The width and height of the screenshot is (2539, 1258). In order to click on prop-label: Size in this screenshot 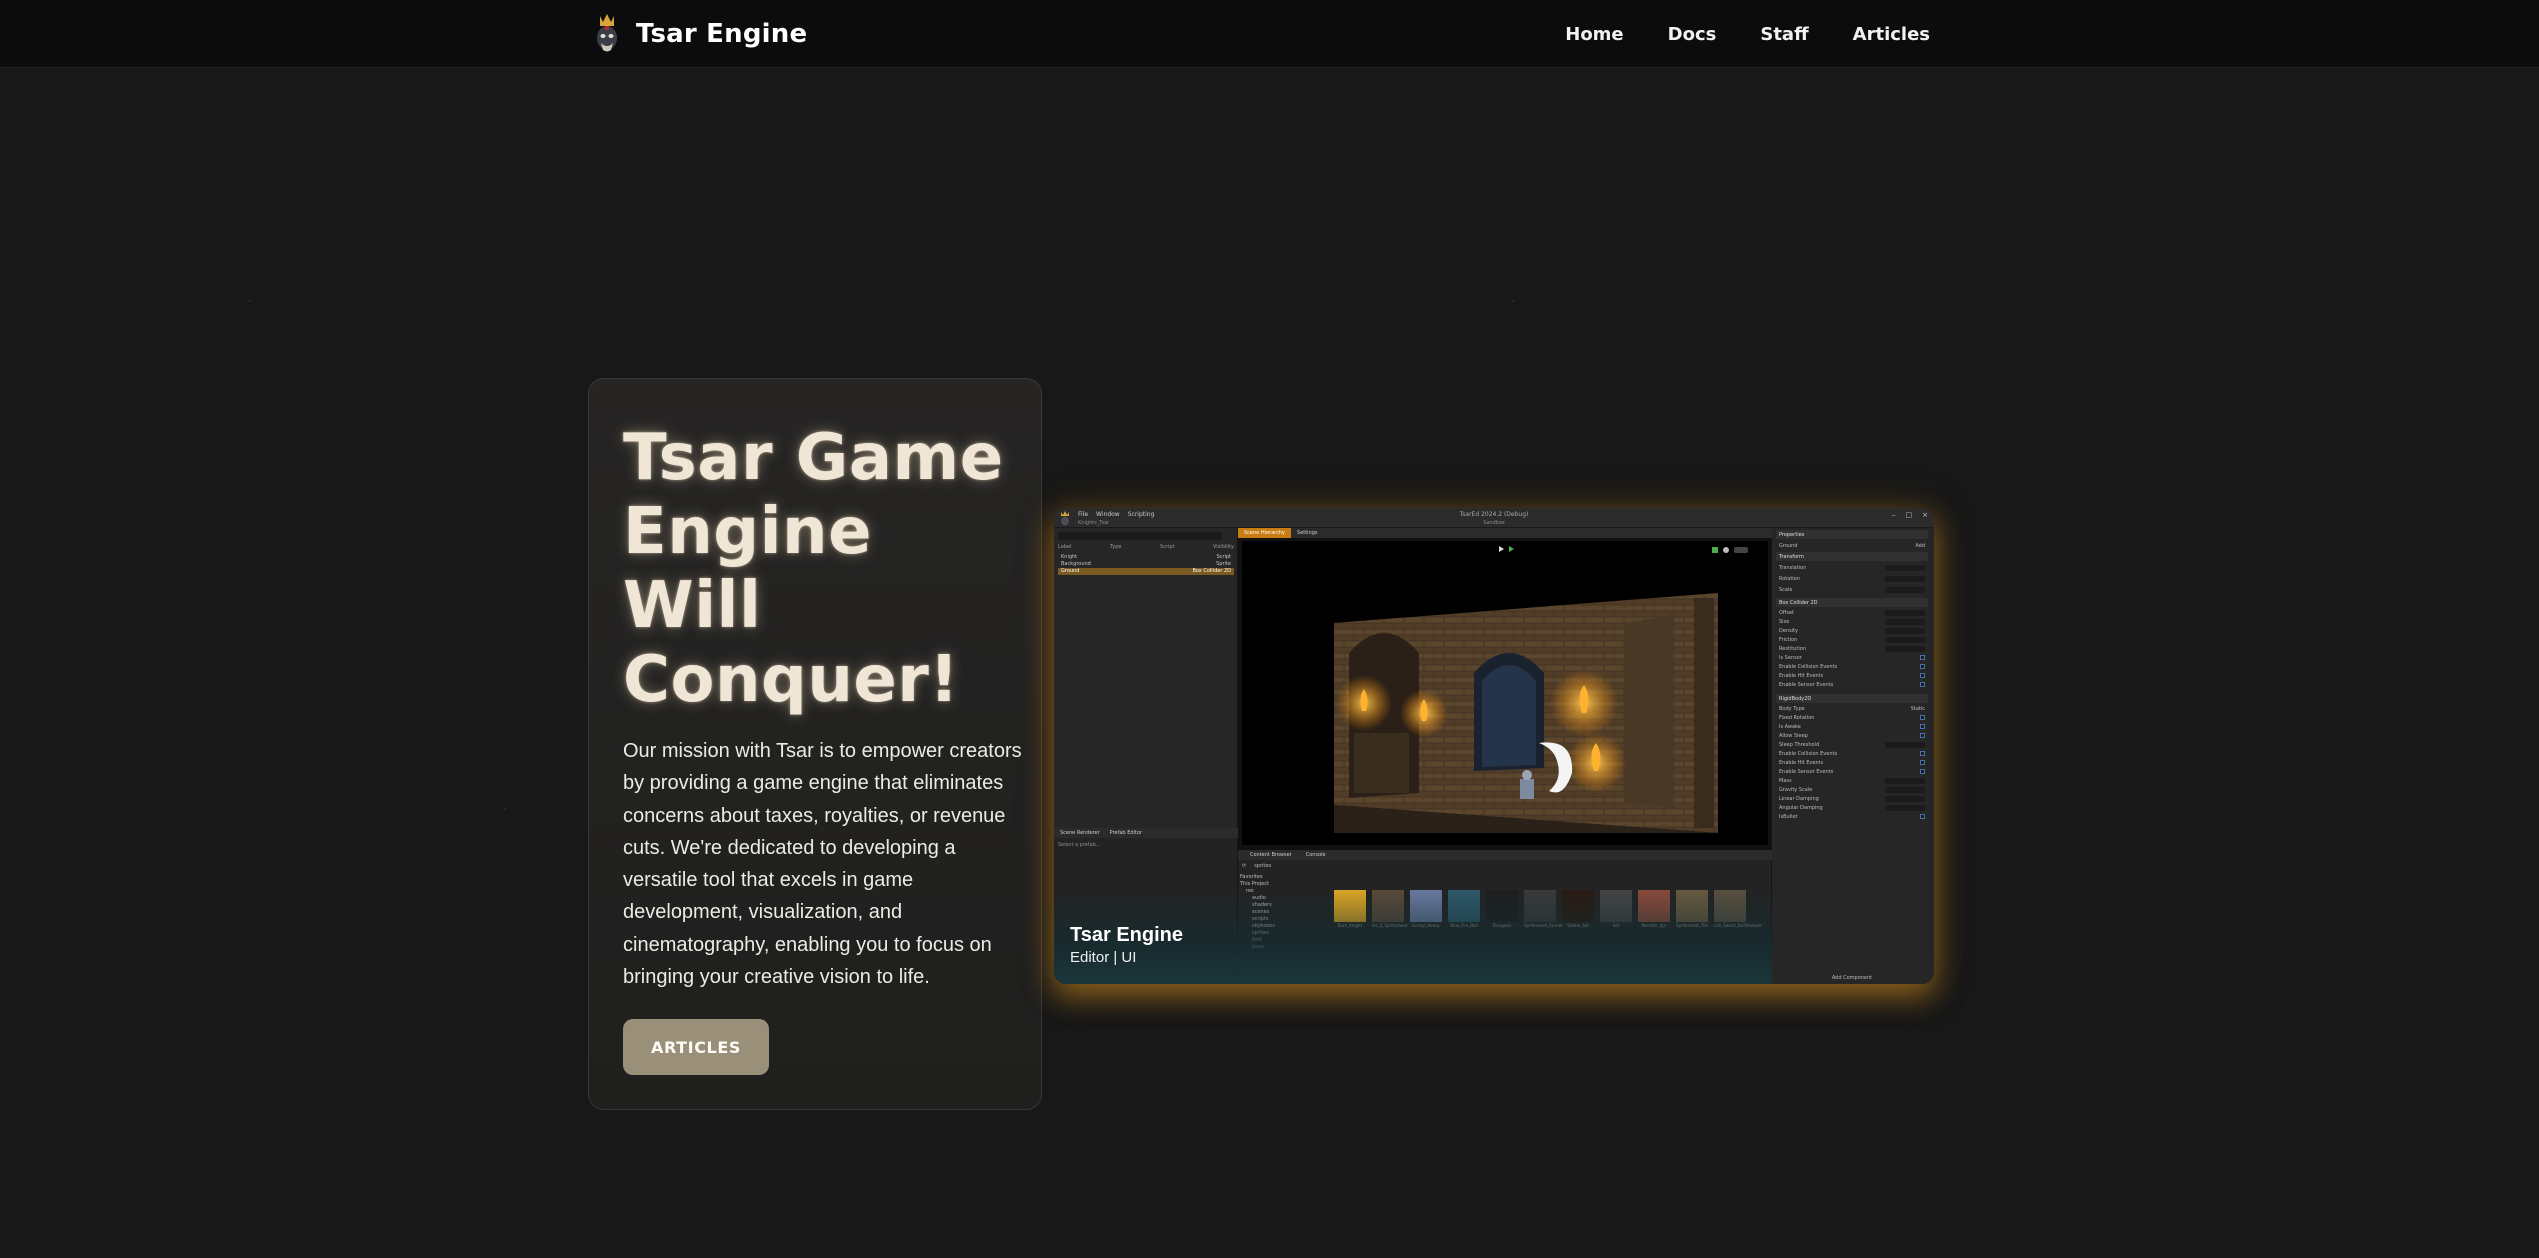, I will do `click(1784, 621)`.